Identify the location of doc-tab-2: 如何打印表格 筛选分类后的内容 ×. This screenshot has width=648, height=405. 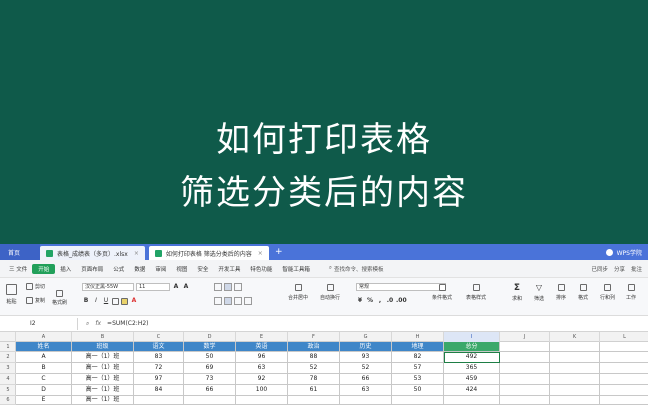
(208, 253).